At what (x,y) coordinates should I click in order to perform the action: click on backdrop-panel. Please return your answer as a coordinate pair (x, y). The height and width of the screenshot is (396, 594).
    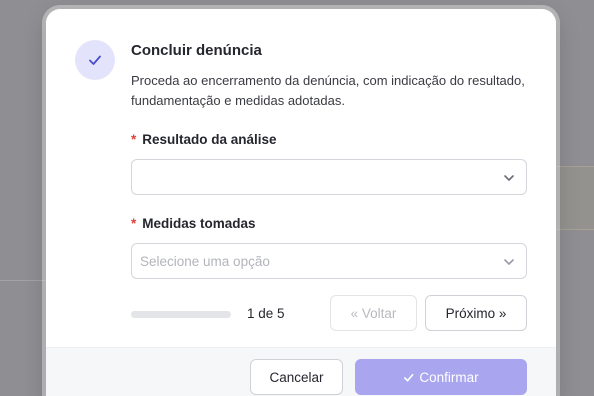
    Looking at the image, I should click on (573, 198).